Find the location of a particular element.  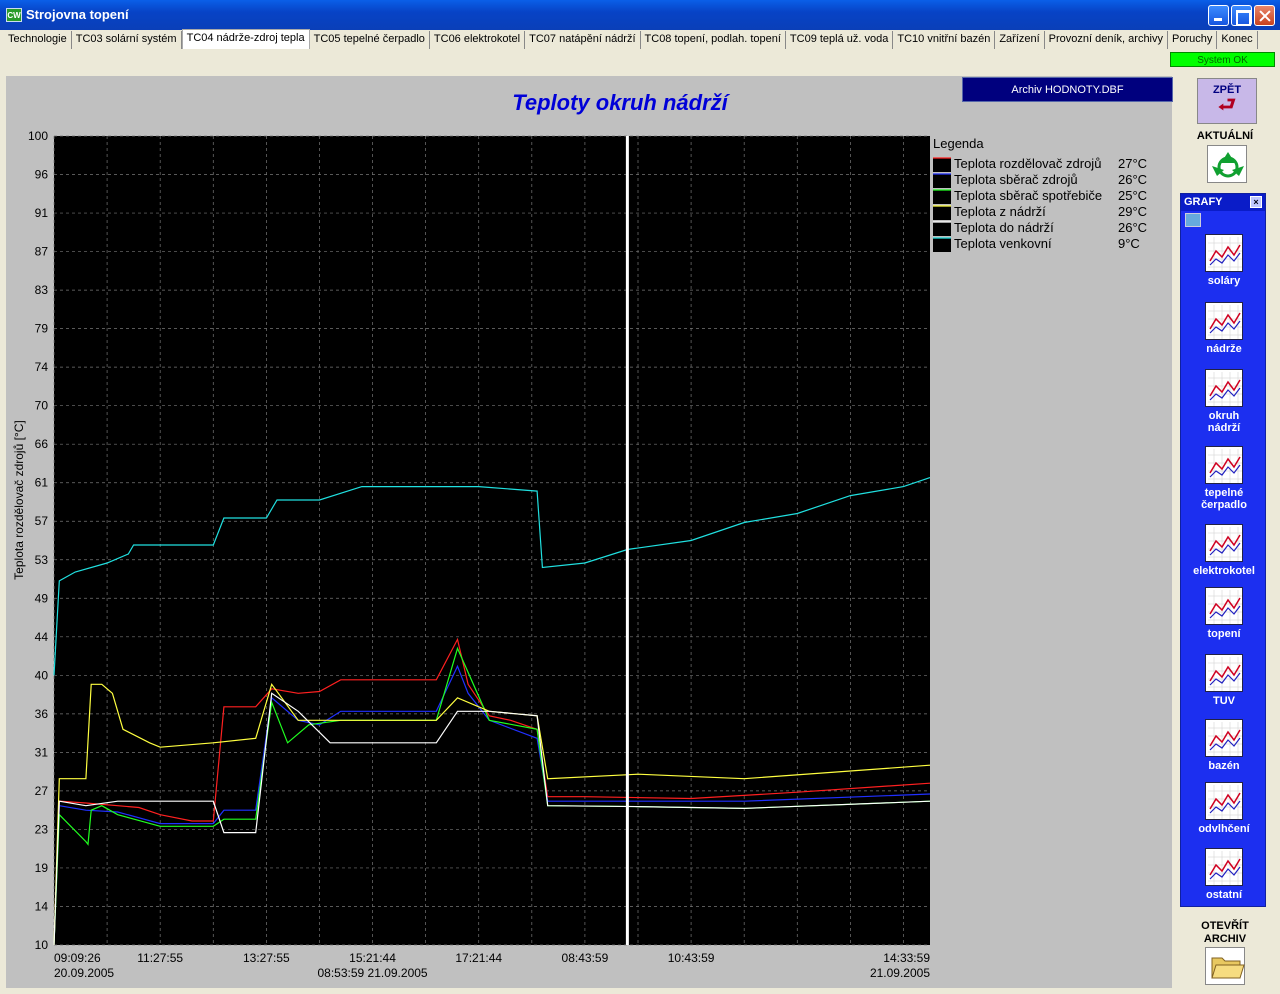

tab-0: Technologie is located at coordinates (38, 40).